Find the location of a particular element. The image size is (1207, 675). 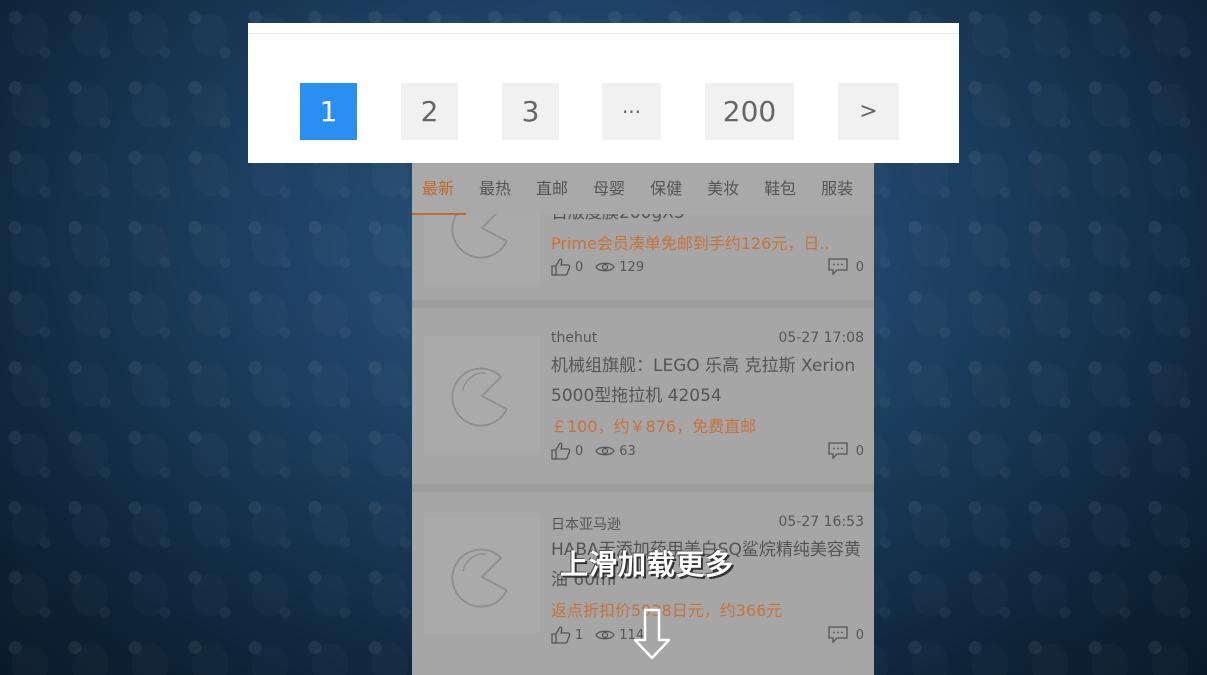

item-stats: 0 63 is located at coordinates (599, 451).